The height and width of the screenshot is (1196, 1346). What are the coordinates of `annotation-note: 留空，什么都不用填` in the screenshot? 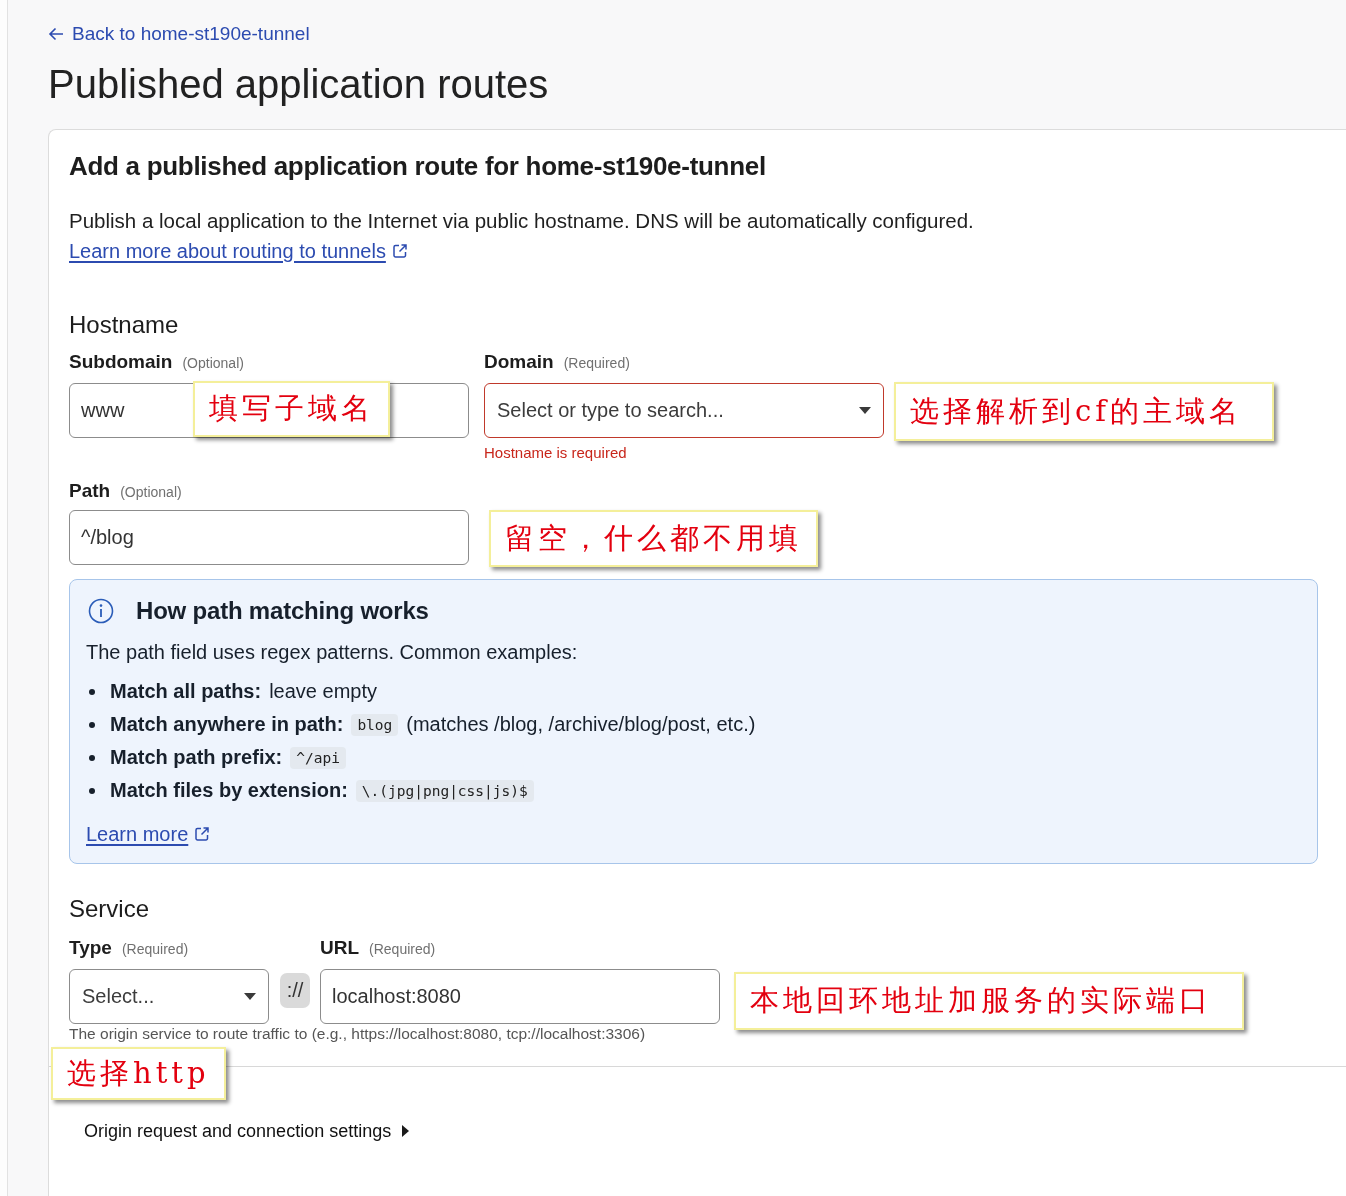 It's located at (653, 538).